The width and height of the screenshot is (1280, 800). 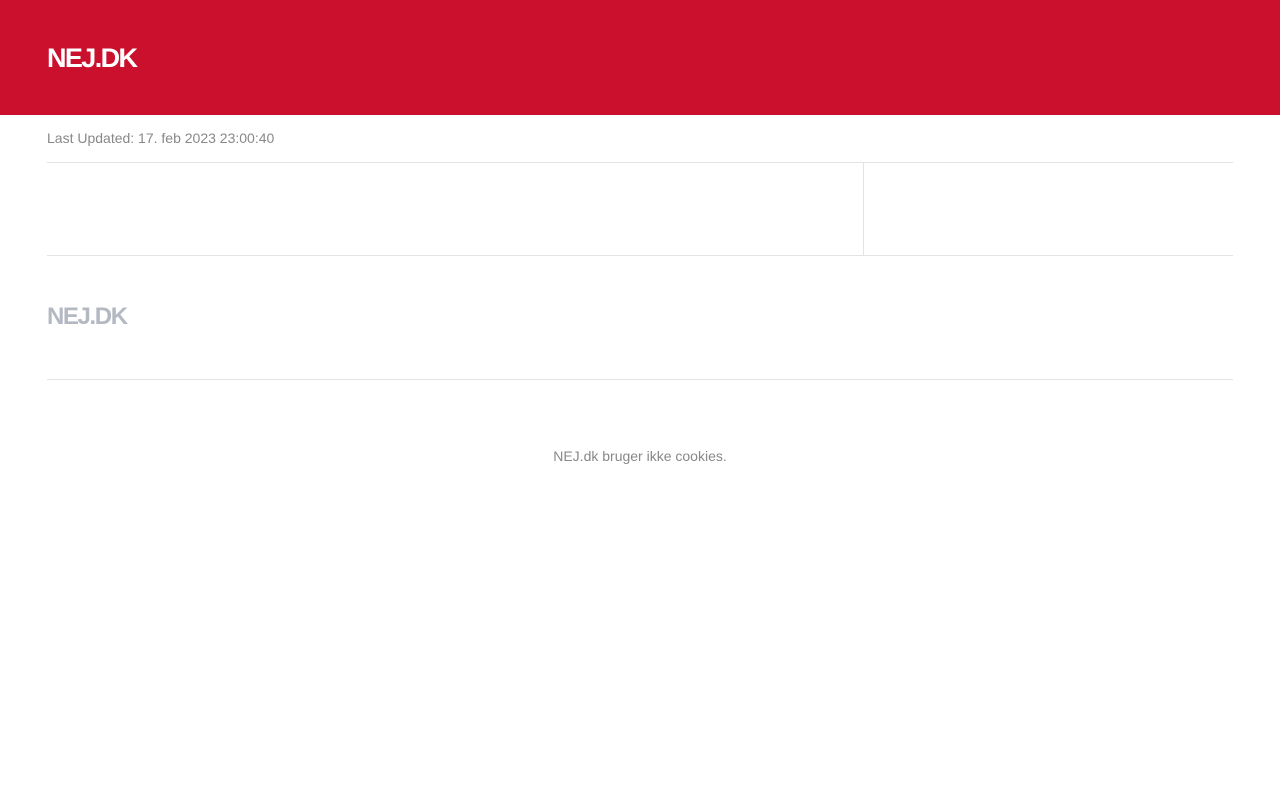 What do you see at coordinates (455, 209) in the screenshot?
I see `main-column` at bounding box center [455, 209].